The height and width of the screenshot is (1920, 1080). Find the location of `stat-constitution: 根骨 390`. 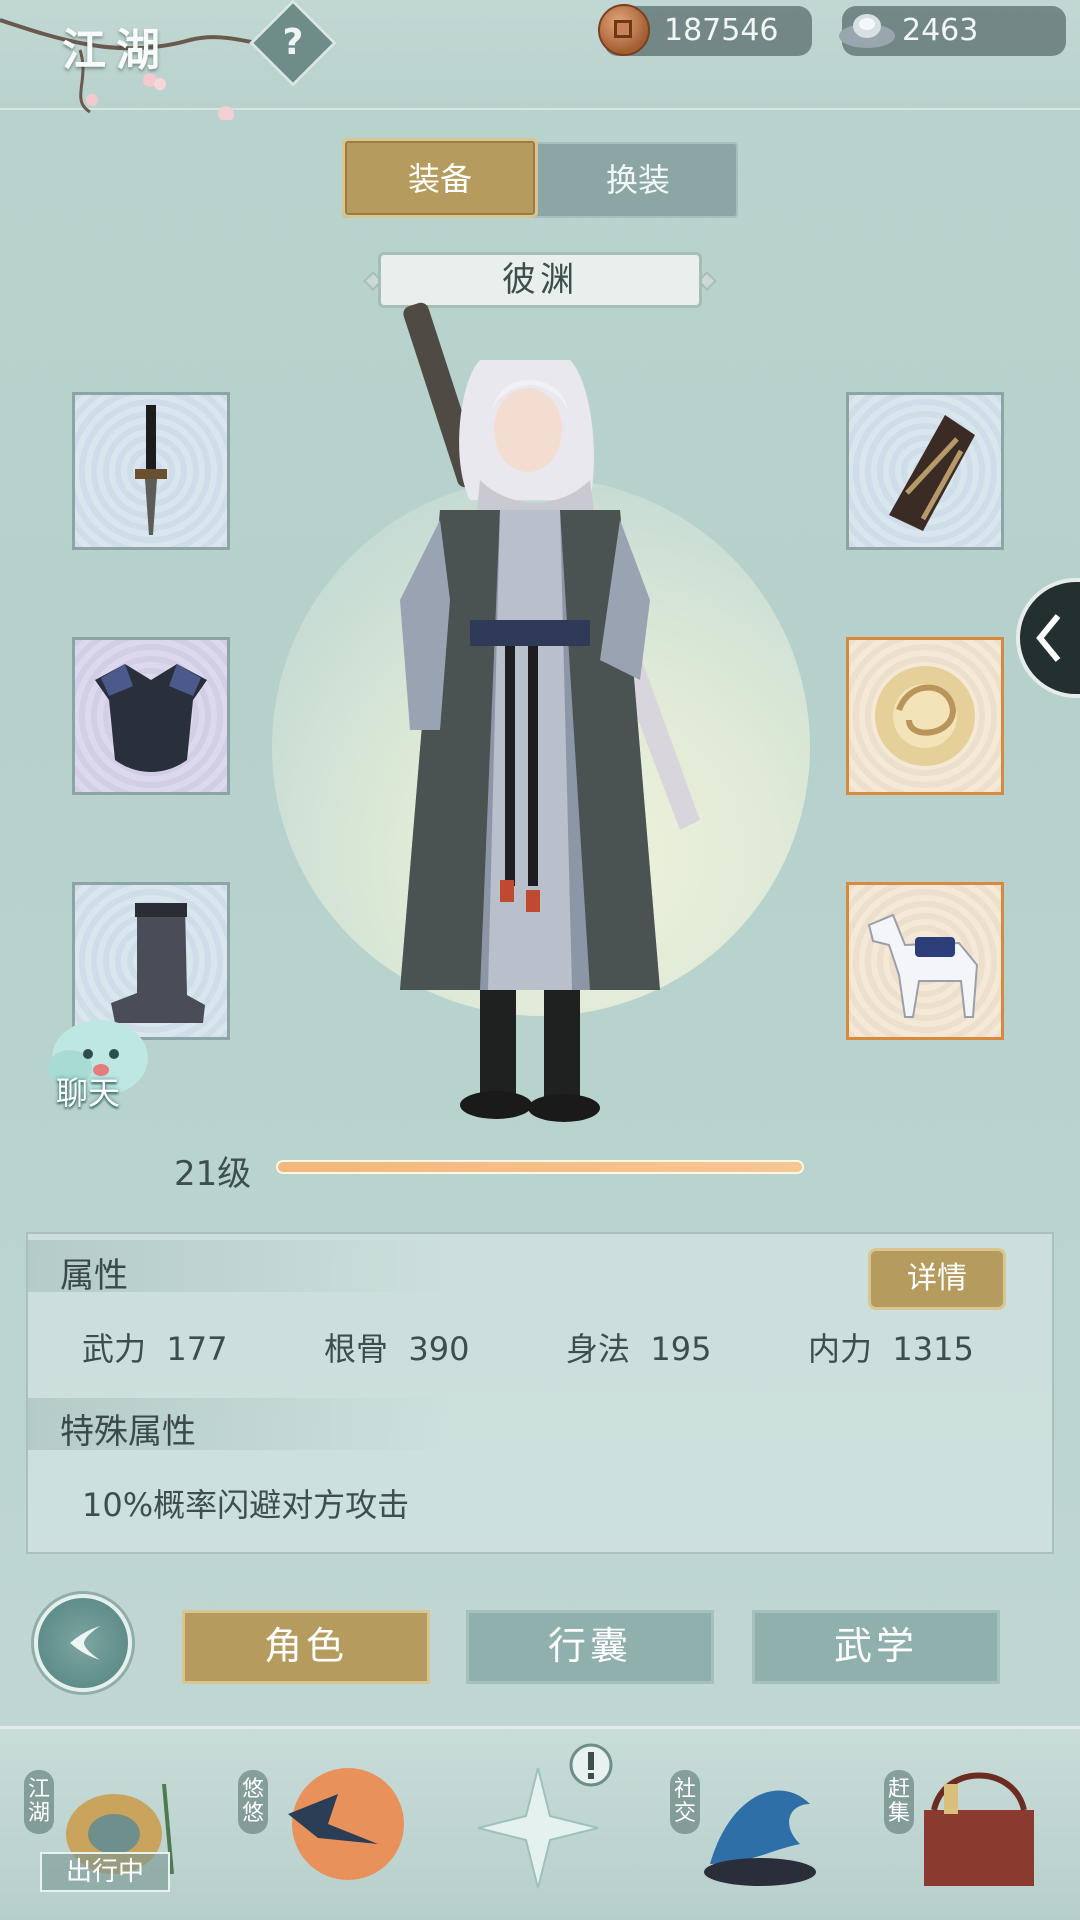

stat-constitution: 根骨 390 is located at coordinates (396, 1347).